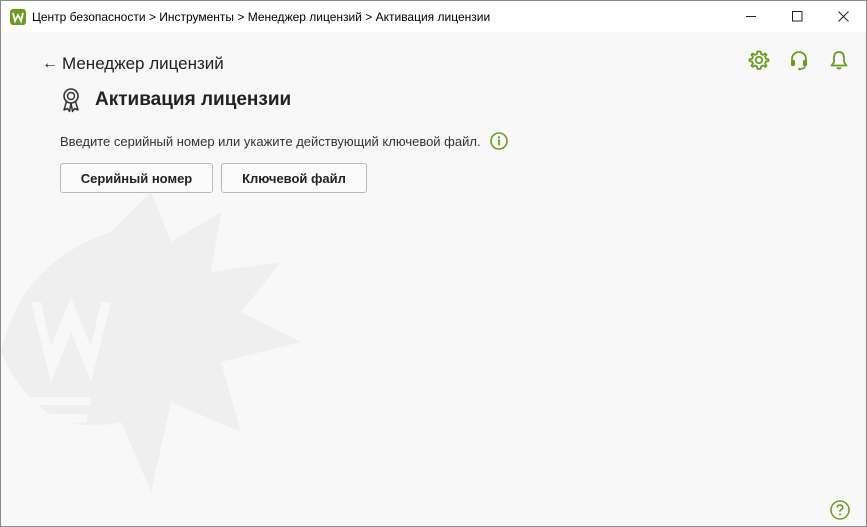  I want to click on page-heading: Активация лицензии, so click(175, 100).